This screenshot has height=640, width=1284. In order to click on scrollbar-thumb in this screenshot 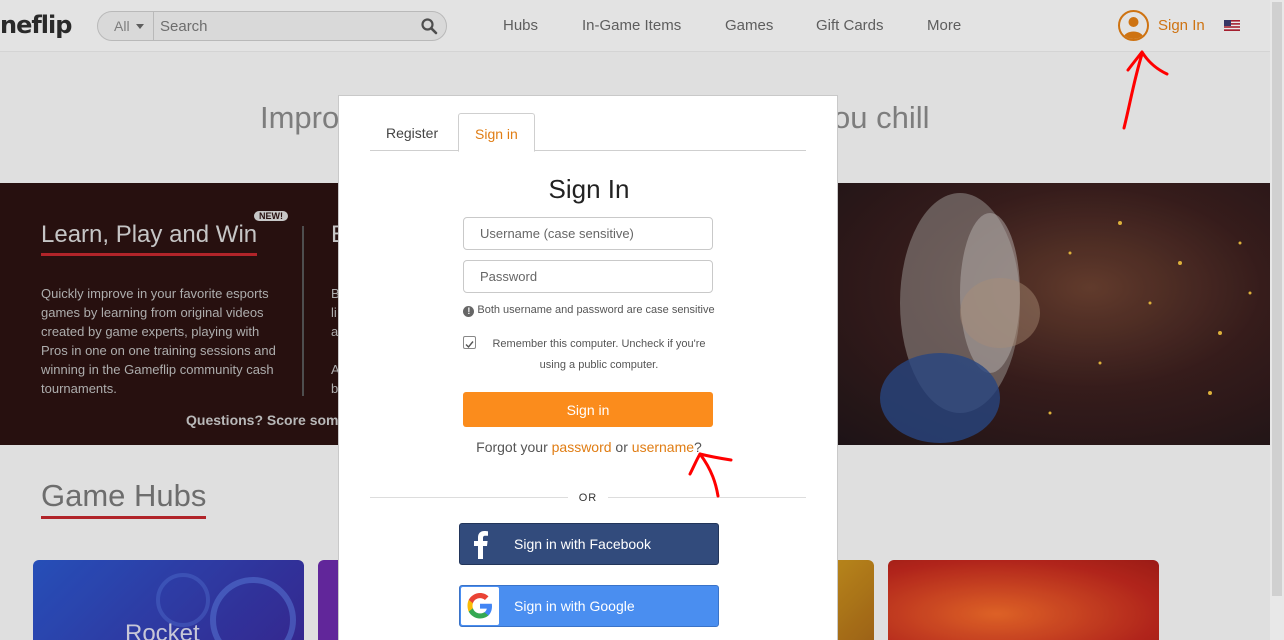, I will do `click(1277, 299)`.